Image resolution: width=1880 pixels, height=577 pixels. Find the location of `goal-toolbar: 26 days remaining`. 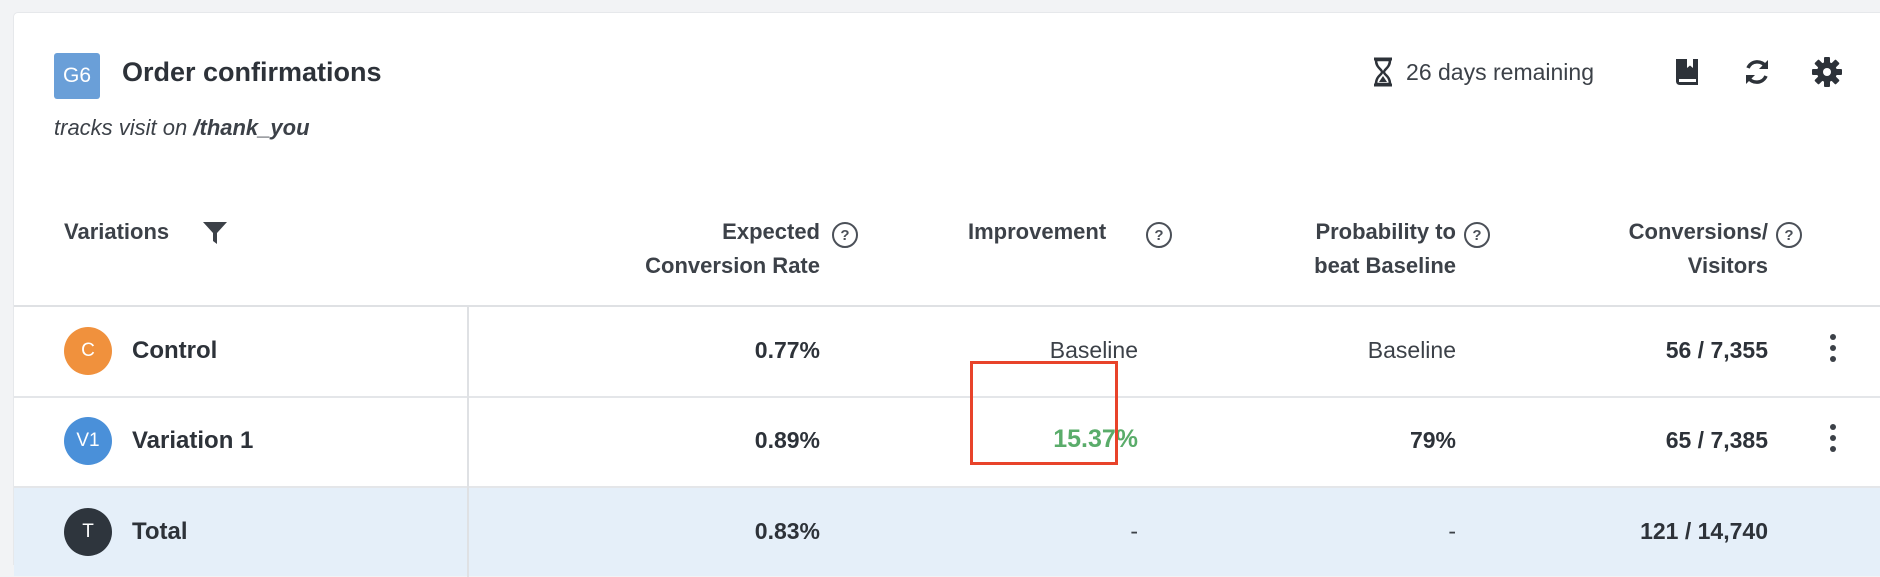

goal-toolbar: 26 days remaining is located at coordinates (1608, 72).